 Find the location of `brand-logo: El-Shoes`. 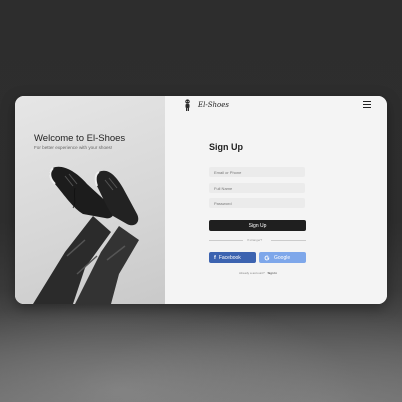

brand-logo: El-Shoes is located at coordinates (206, 105).